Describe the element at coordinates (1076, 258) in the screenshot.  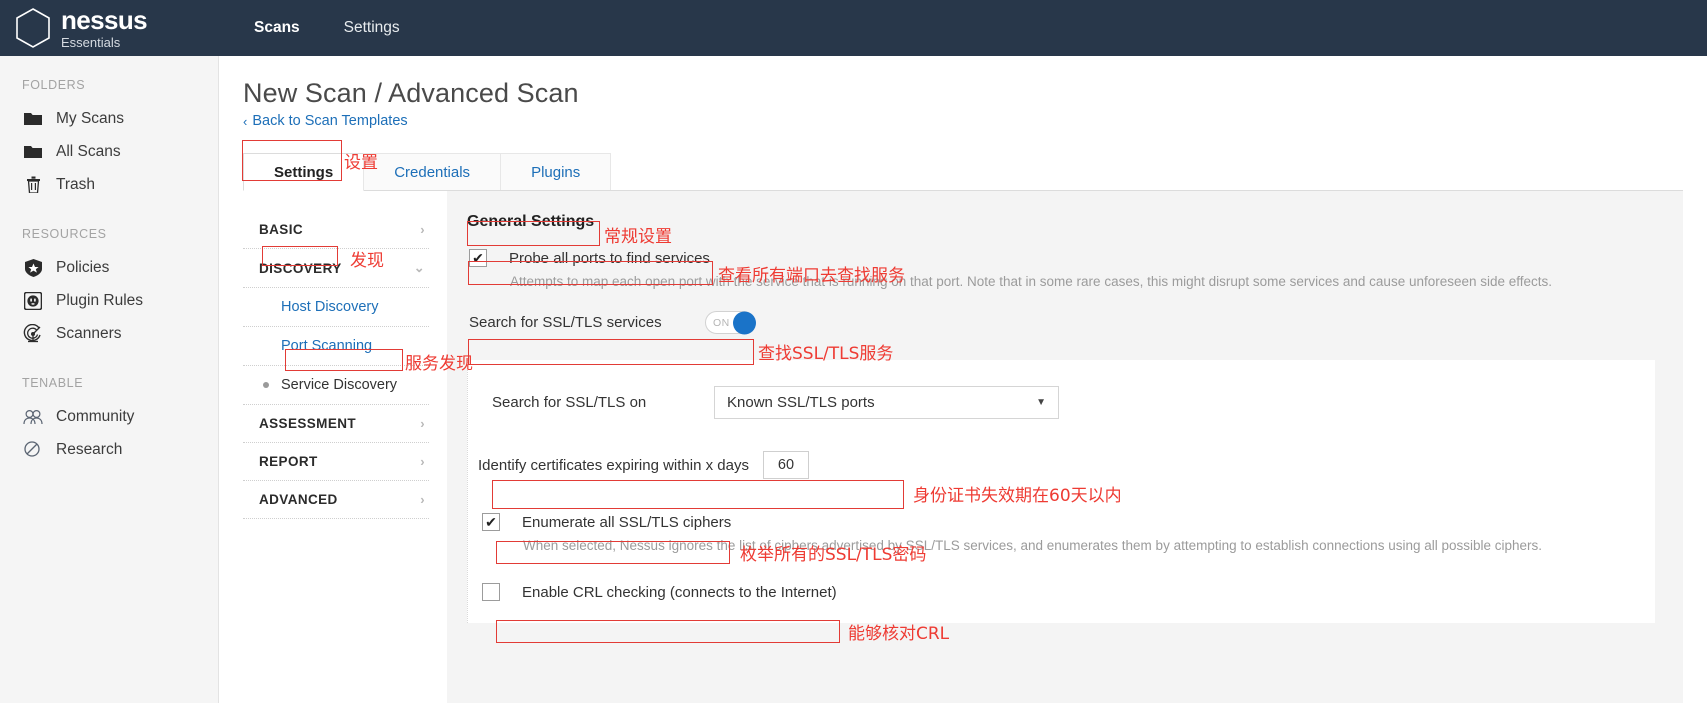
I see `probe-all-ports-row: ✔ Probe all ports to find services` at that location.